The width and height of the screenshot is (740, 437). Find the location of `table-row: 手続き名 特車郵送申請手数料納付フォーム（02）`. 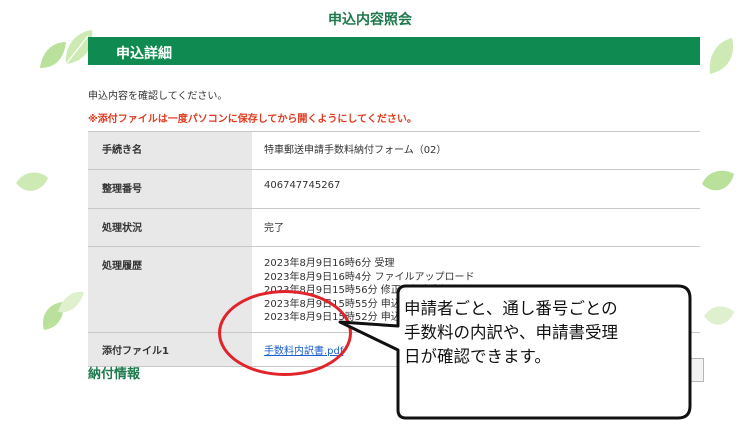

table-row: 手続き名 特車郵送申請手数料納付フォーム（02） is located at coordinates (394, 150).